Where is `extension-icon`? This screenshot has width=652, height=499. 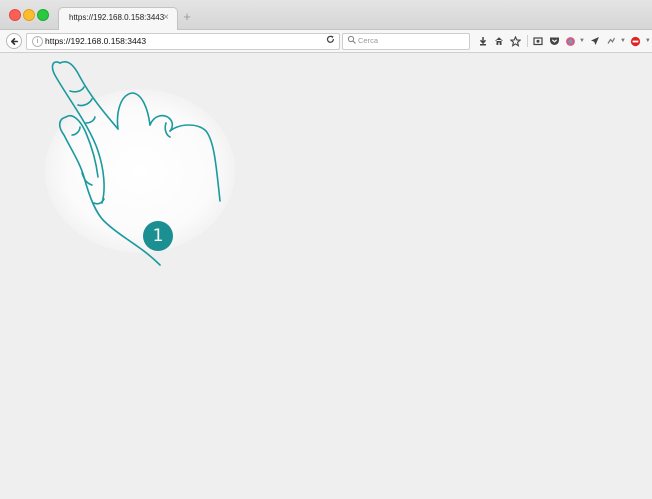
extension-icon is located at coordinates (570, 41).